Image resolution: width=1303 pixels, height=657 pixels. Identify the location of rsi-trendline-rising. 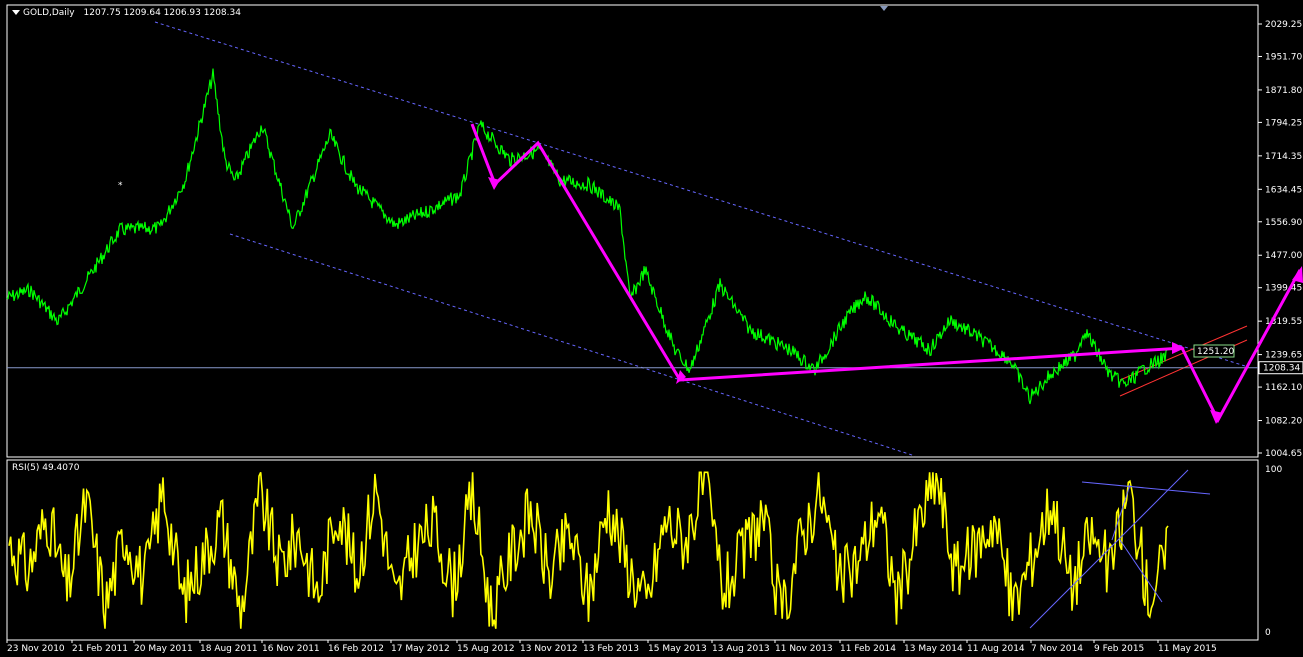
(1109, 549).